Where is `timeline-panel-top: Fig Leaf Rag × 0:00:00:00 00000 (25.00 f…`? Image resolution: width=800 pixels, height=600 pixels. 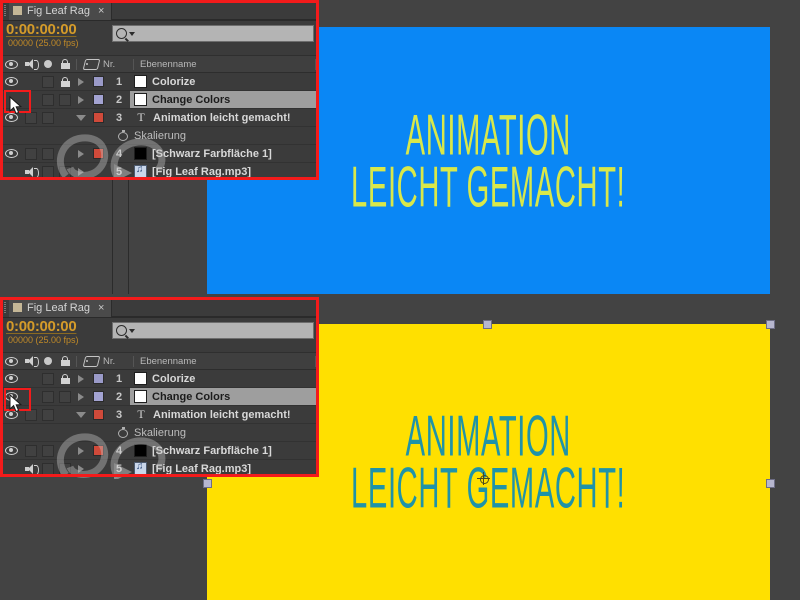
timeline-panel-top: Fig Leaf Rag × 0:00:00:00 00000 (25.00 f… is located at coordinates (159, 90).